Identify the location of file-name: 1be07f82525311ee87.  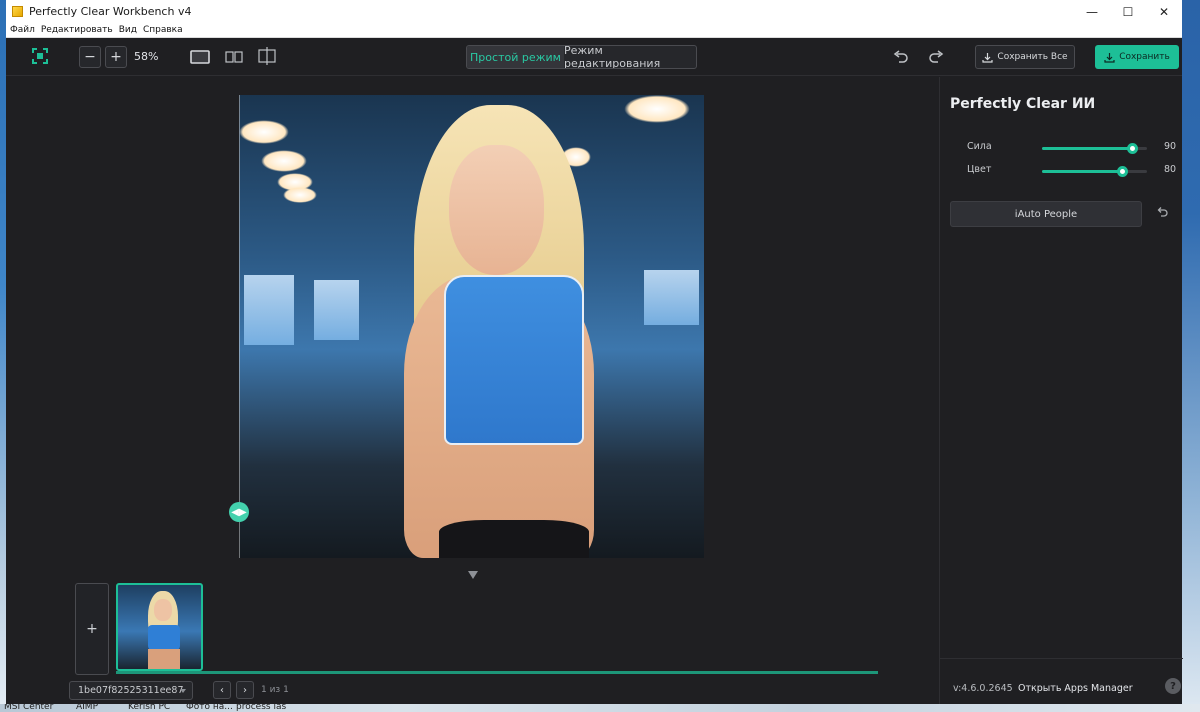
(131, 690).